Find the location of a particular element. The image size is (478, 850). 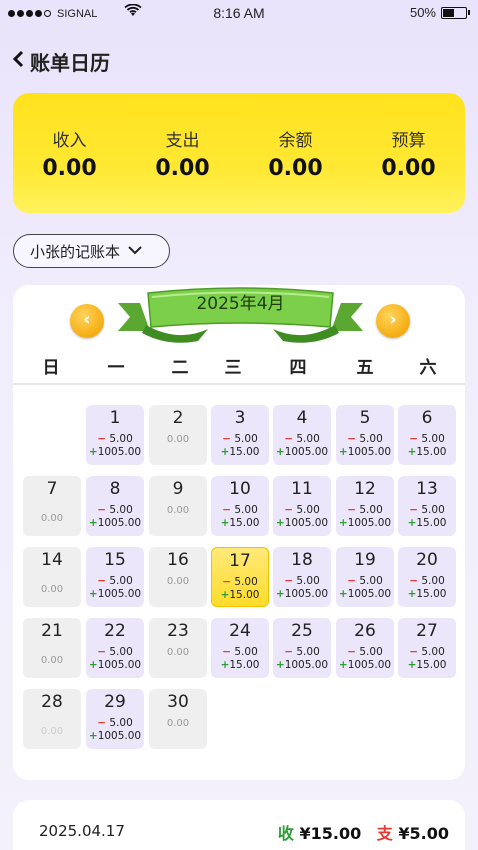

calendar-day-selected: 17 − 5.00 +15.00 is located at coordinates (240, 577).